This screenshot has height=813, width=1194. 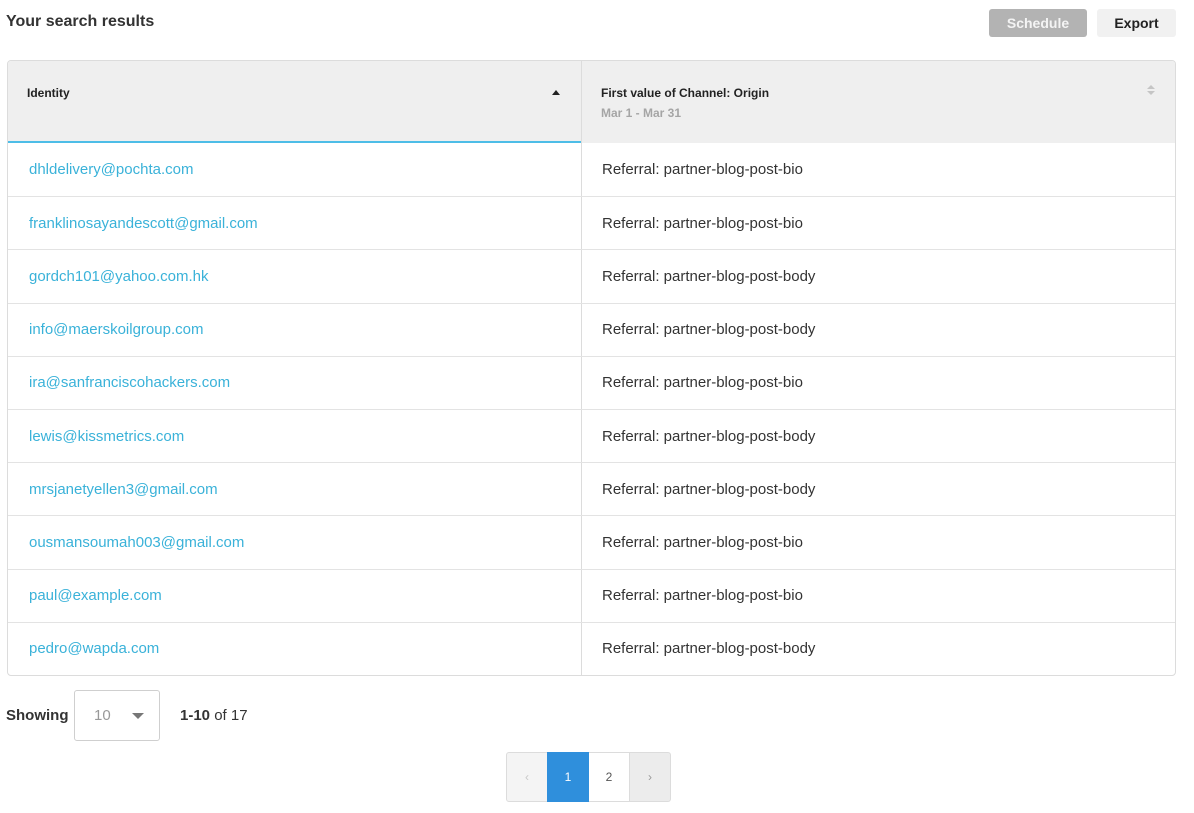 What do you see at coordinates (527, 777) in the screenshot?
I see `previous-page-button: ‹` at bounding box center [527, 777].